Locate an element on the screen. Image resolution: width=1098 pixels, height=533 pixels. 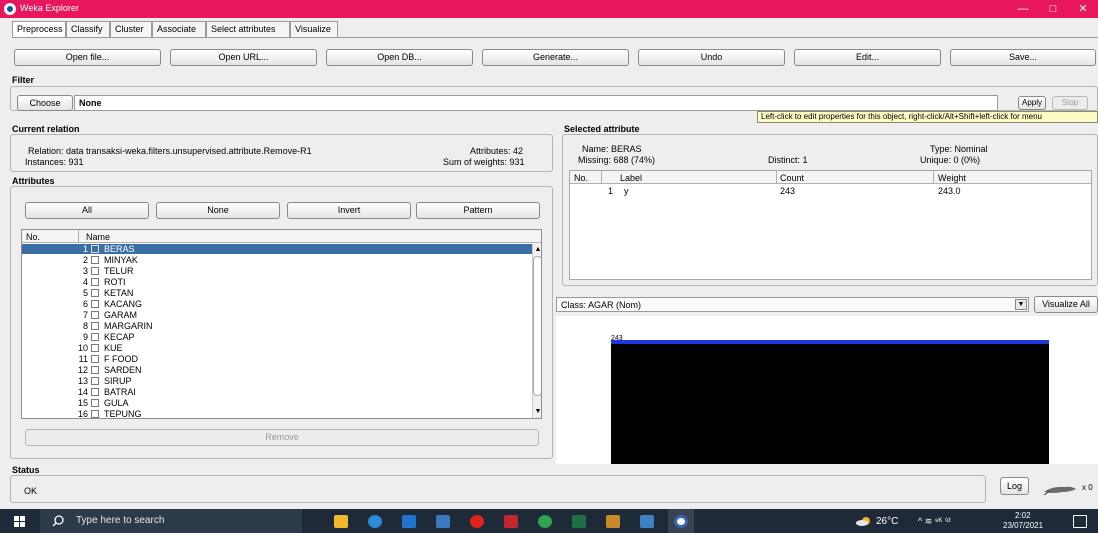
current-relation-title: Current relation is located at coordinates (46, 129).